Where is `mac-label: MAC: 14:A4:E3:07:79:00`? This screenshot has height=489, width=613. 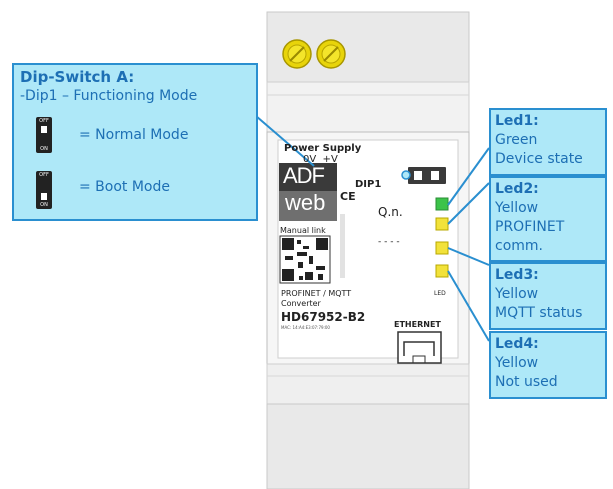
mac-label: MAC: 14:A4:E3:07:79:00 is located at coordinates (305, 327).